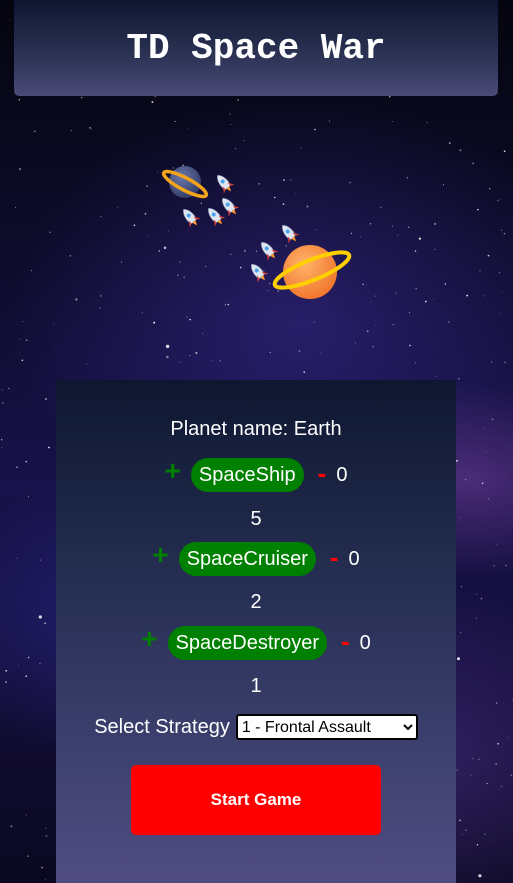  I want to click on spaceship-value: 5, so click(256, 519).